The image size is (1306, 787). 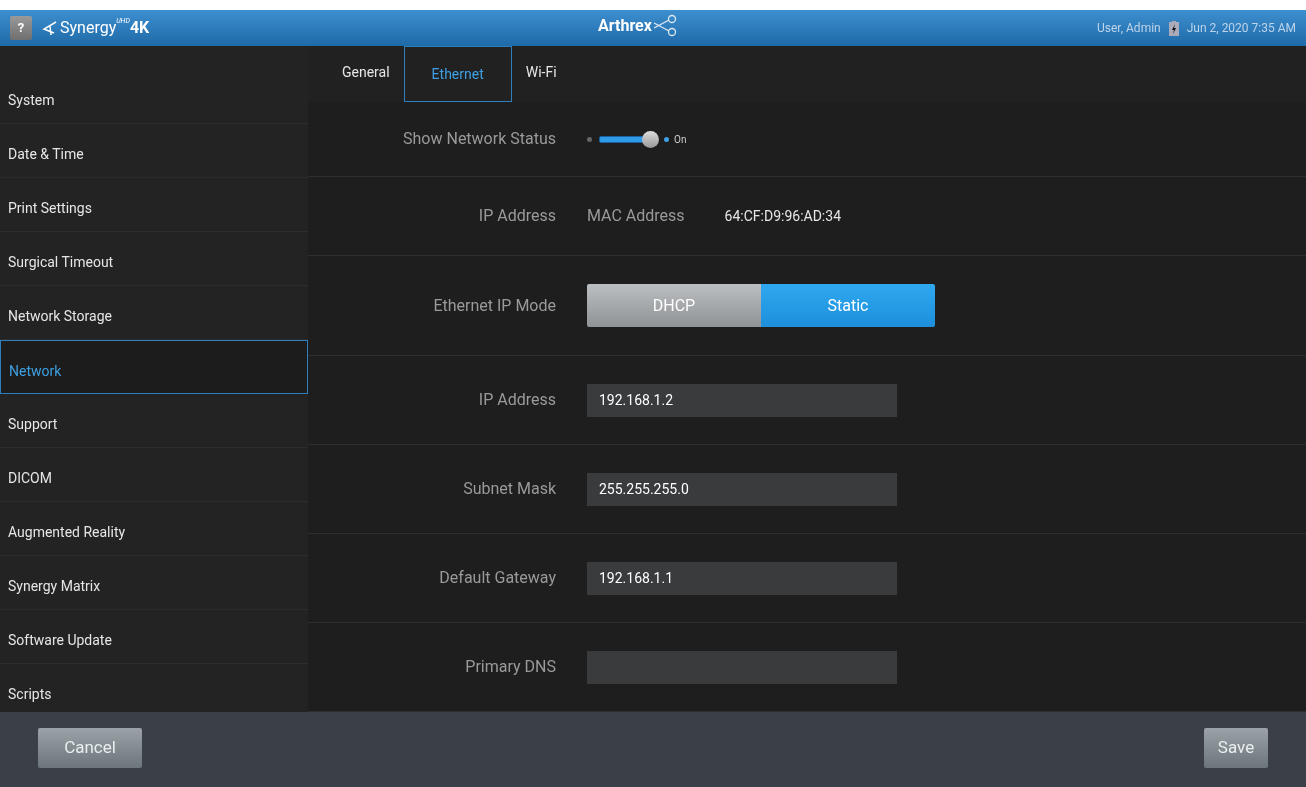 What do you see at coordinates (479, 139) in the screenshot?
I see `setting-label: Show Network Status` at bounding box center [479, 139].